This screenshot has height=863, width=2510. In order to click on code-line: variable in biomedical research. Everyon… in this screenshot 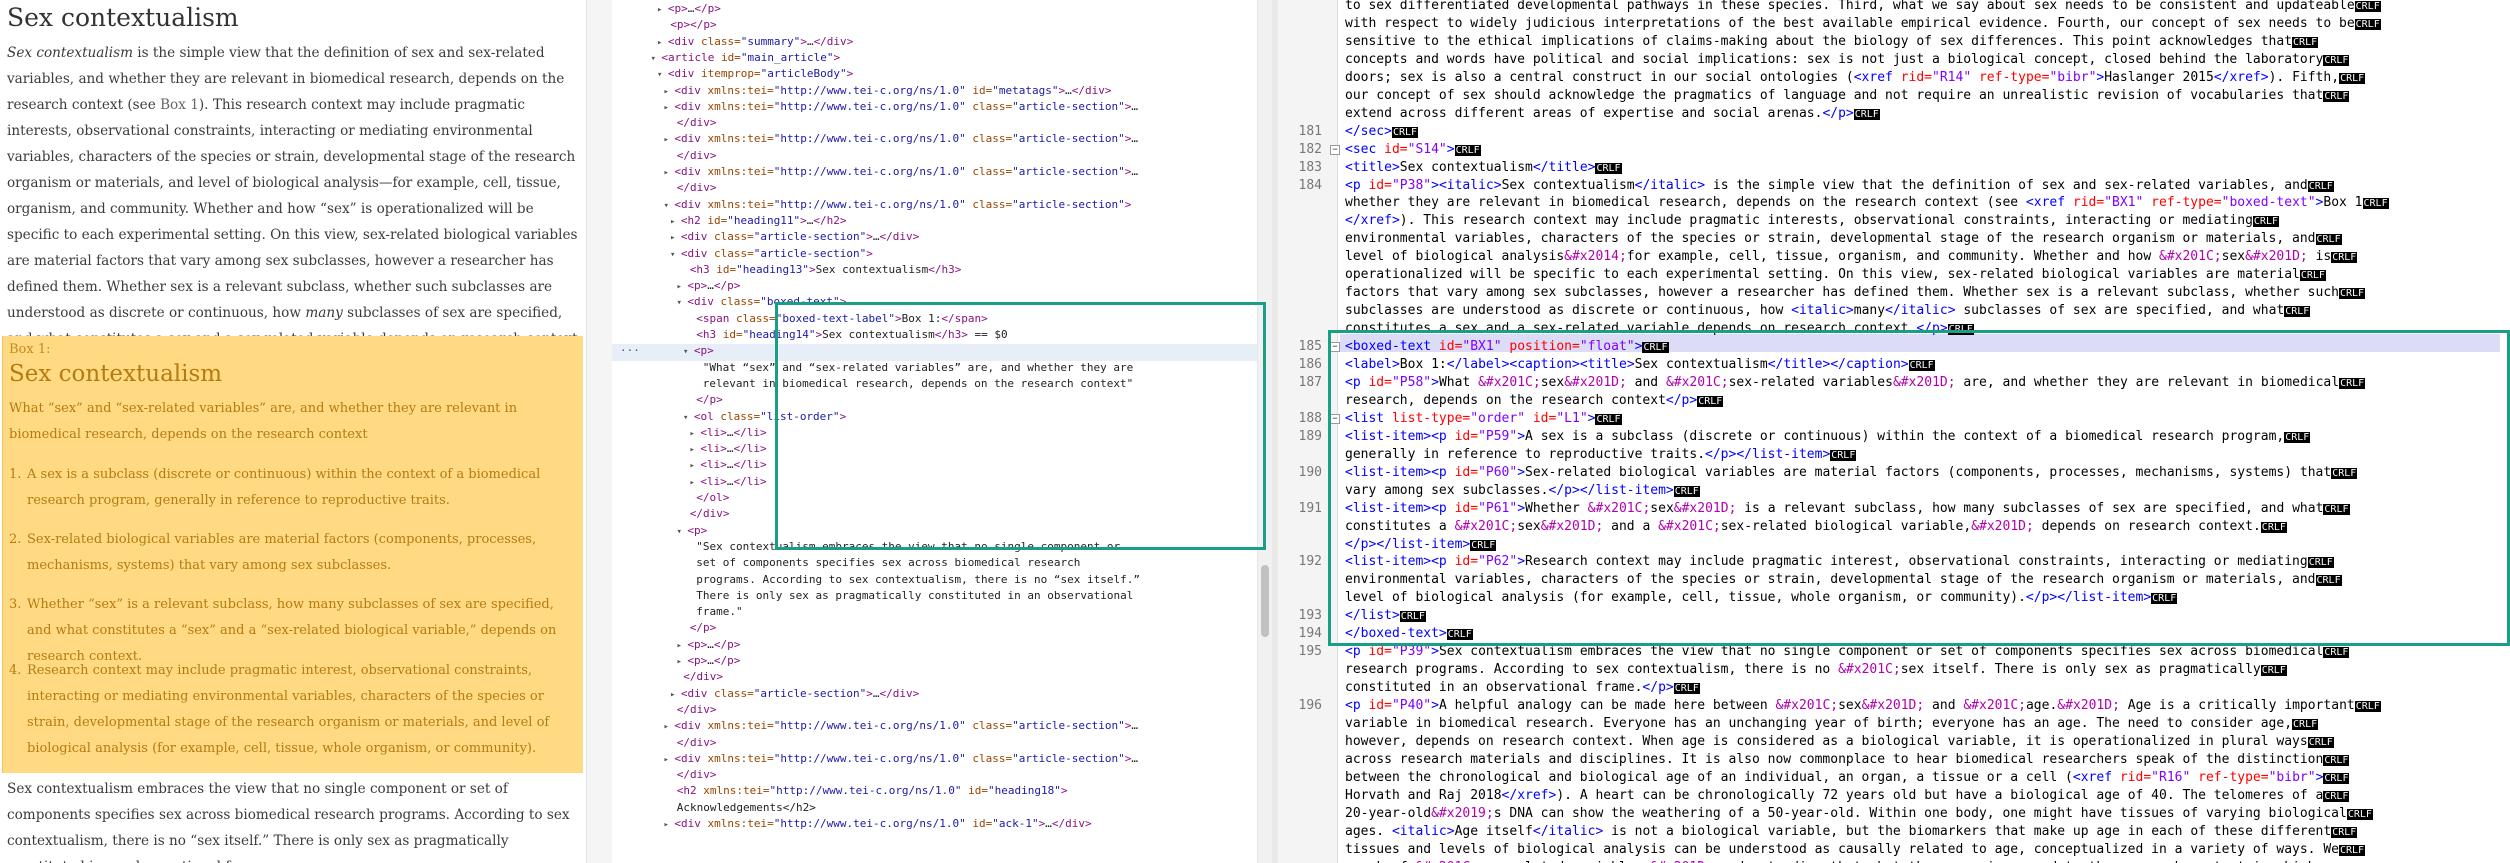, I will do `click(1832, 724)`.